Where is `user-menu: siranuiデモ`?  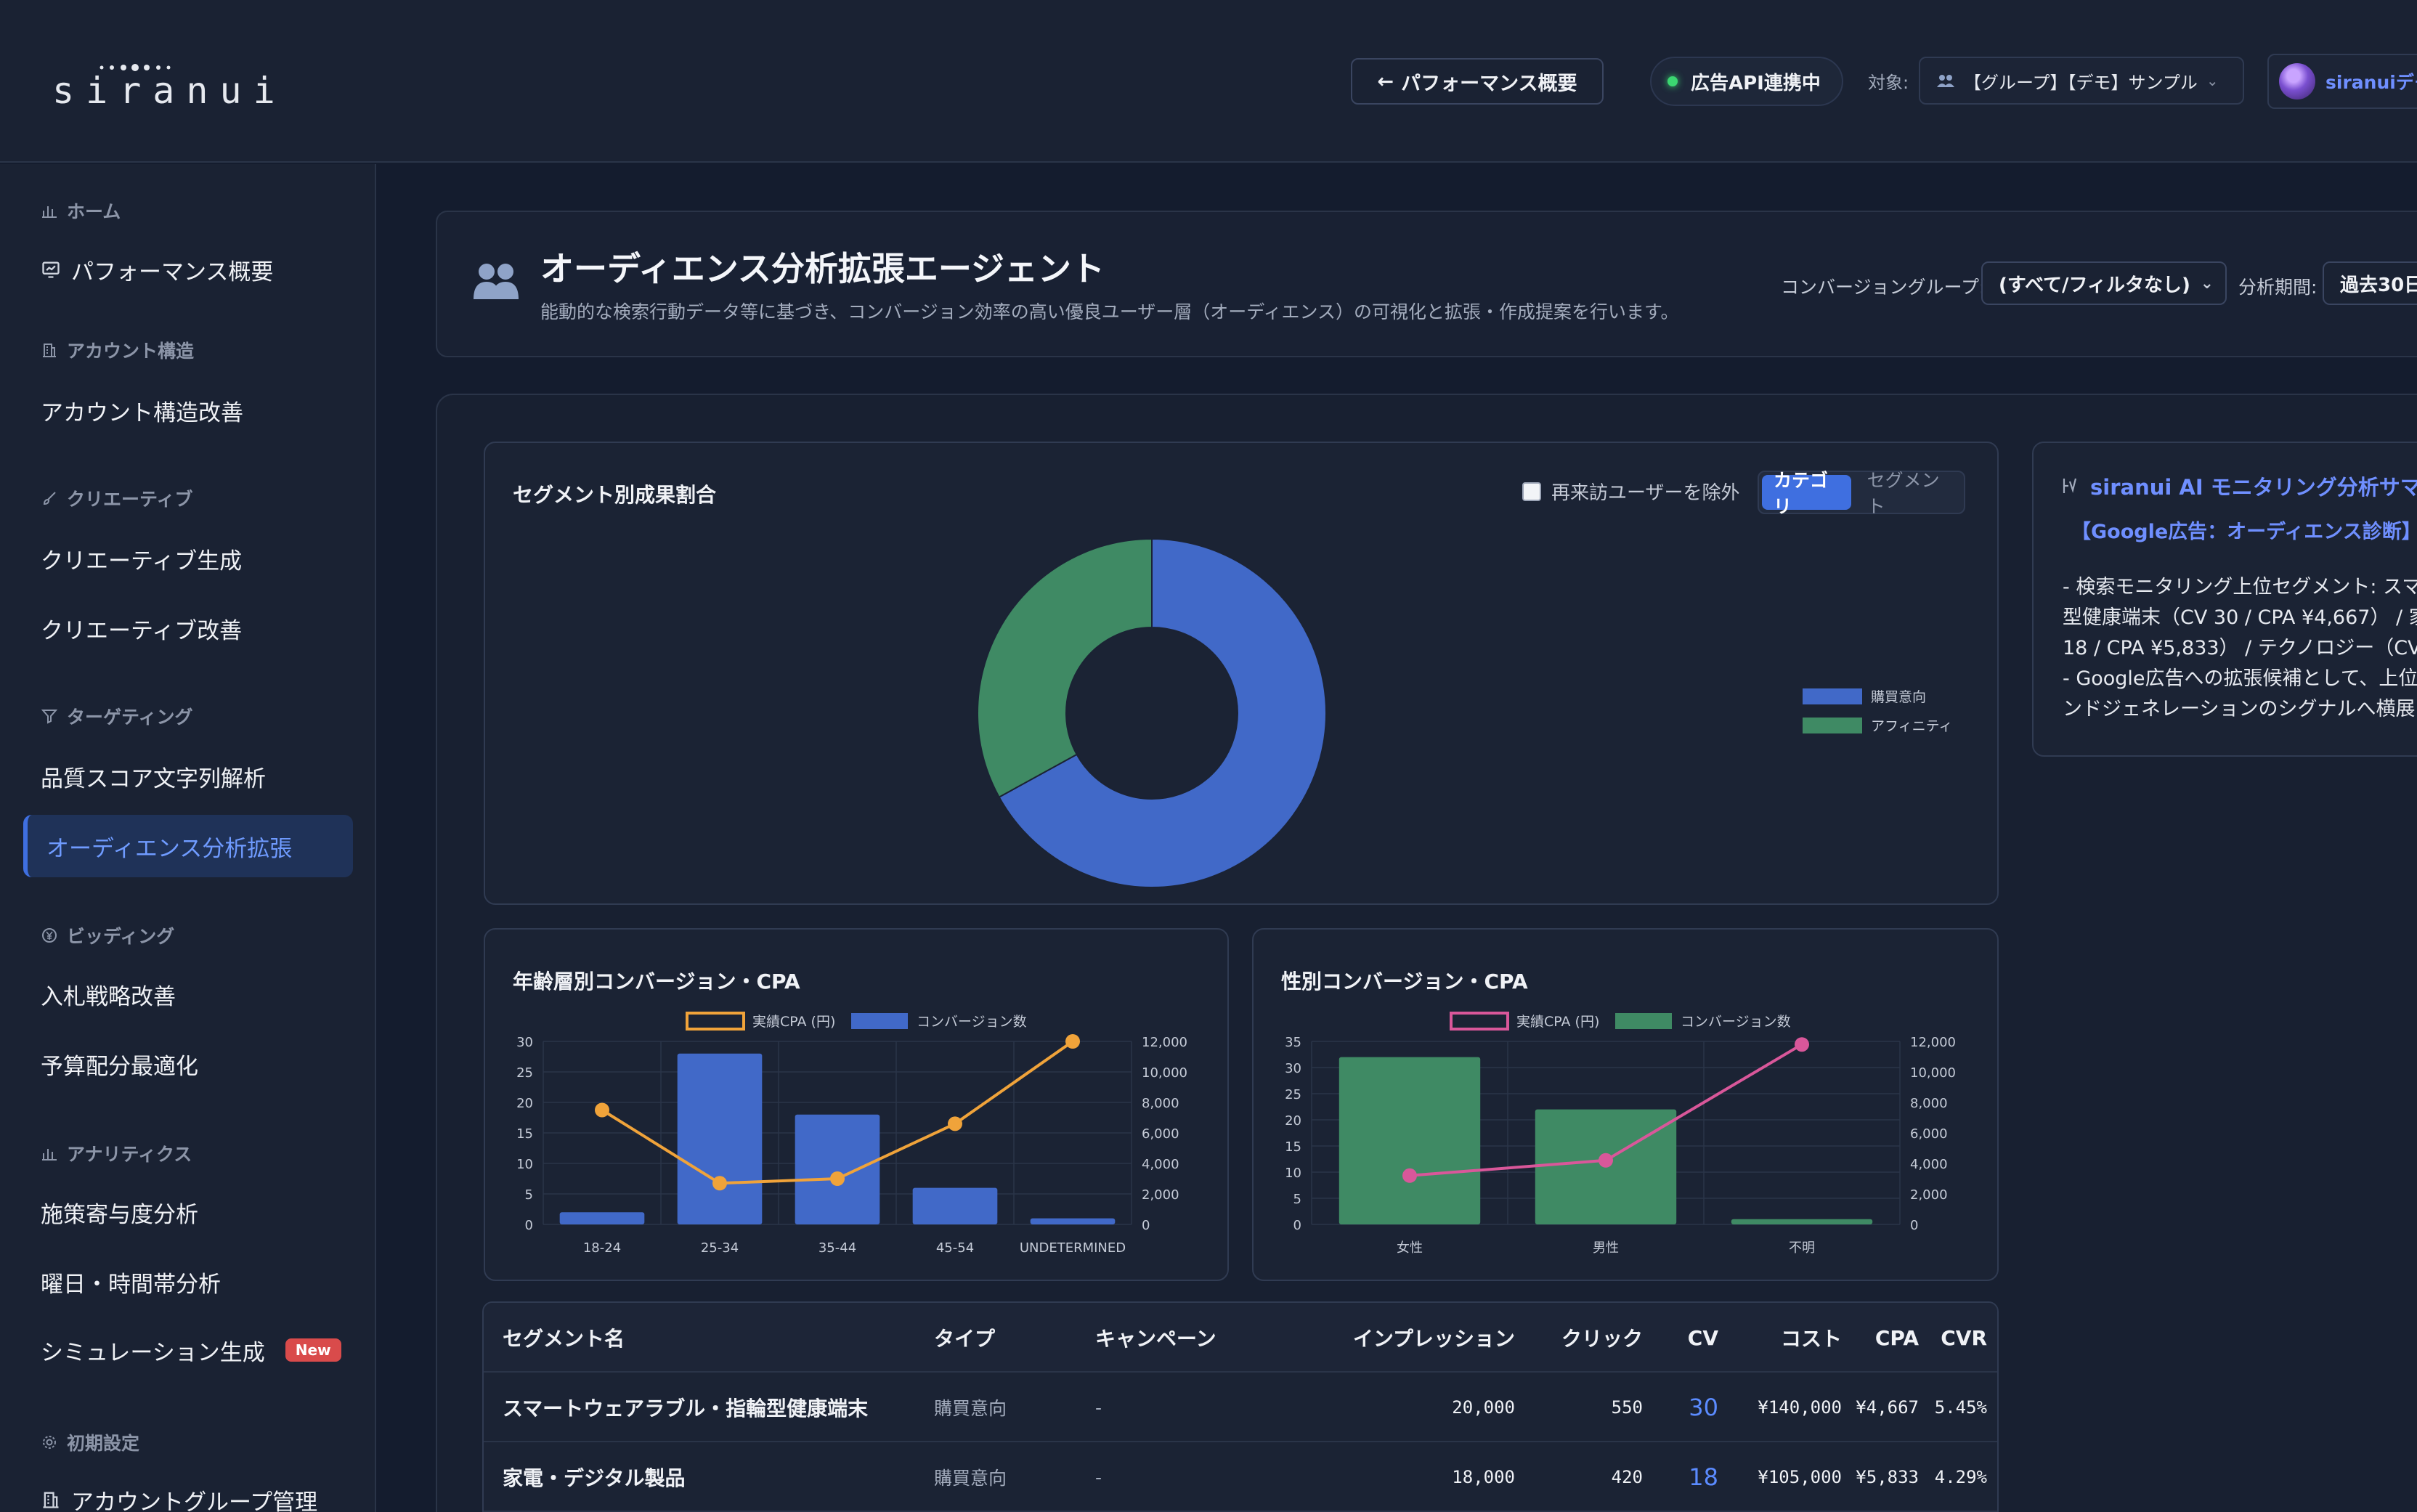 user-menu: siranuiデモ is located at coordinates (2342, 81).